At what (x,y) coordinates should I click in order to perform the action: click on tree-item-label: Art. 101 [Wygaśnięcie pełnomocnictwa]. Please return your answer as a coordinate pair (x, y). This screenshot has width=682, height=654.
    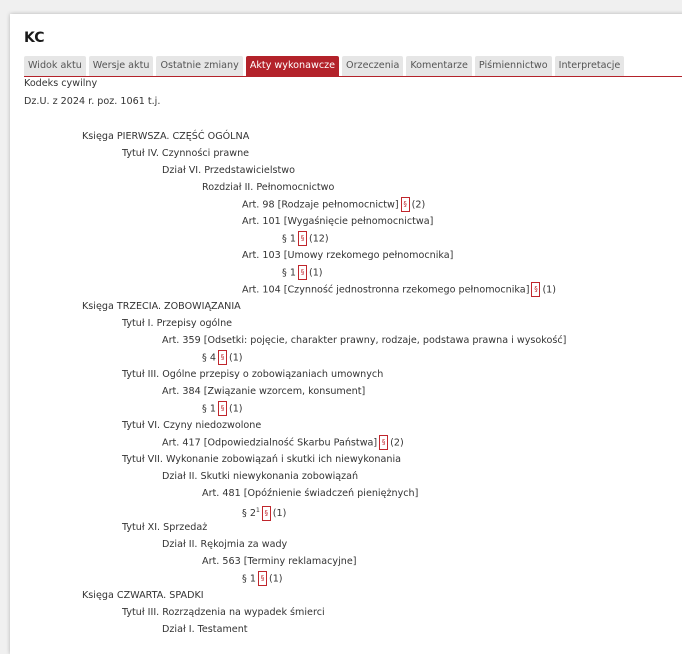
    Looking at the image, I should click on (338, 221).